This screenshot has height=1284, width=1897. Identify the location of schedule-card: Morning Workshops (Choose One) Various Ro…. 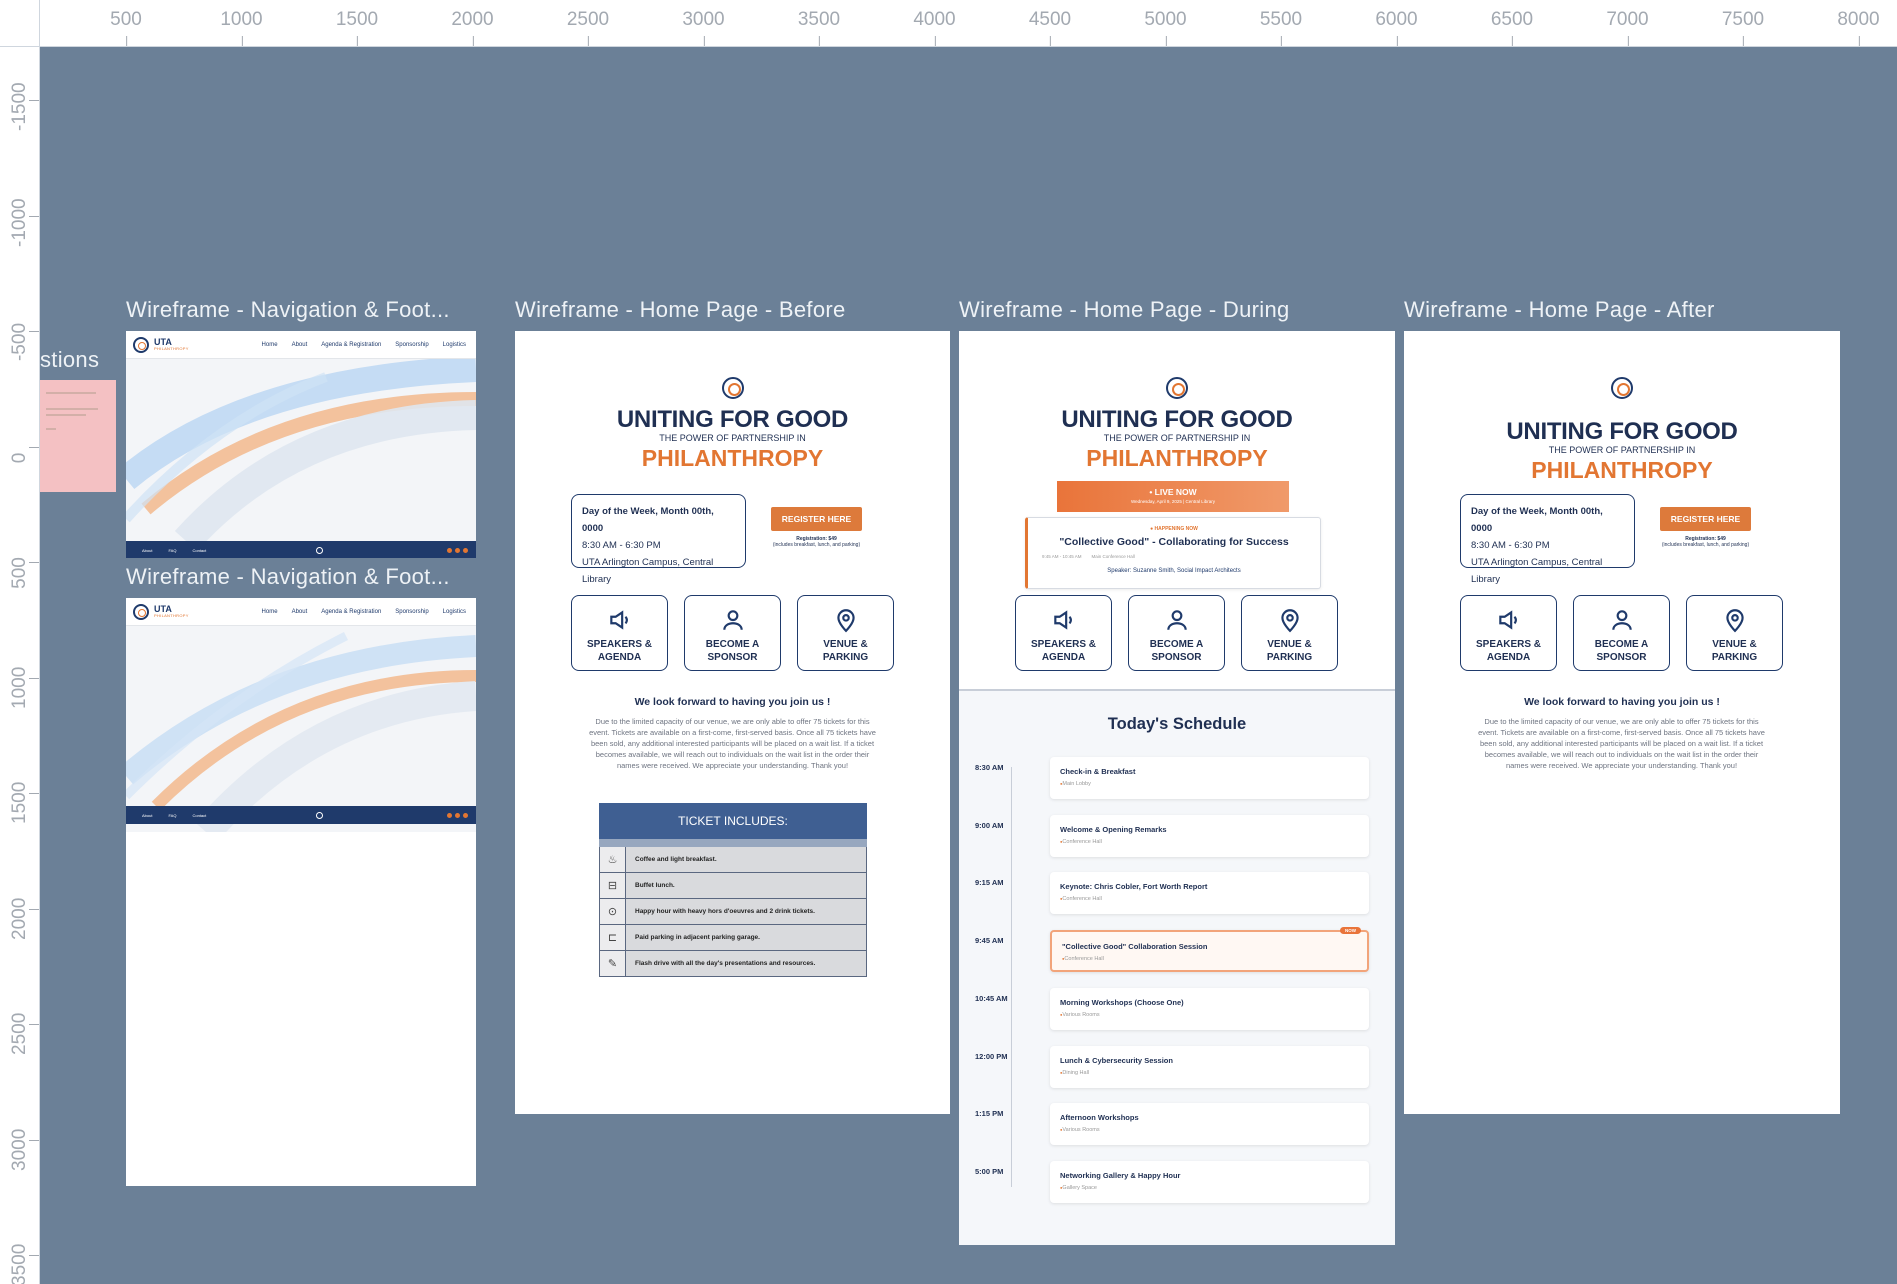
(1209, 1009).